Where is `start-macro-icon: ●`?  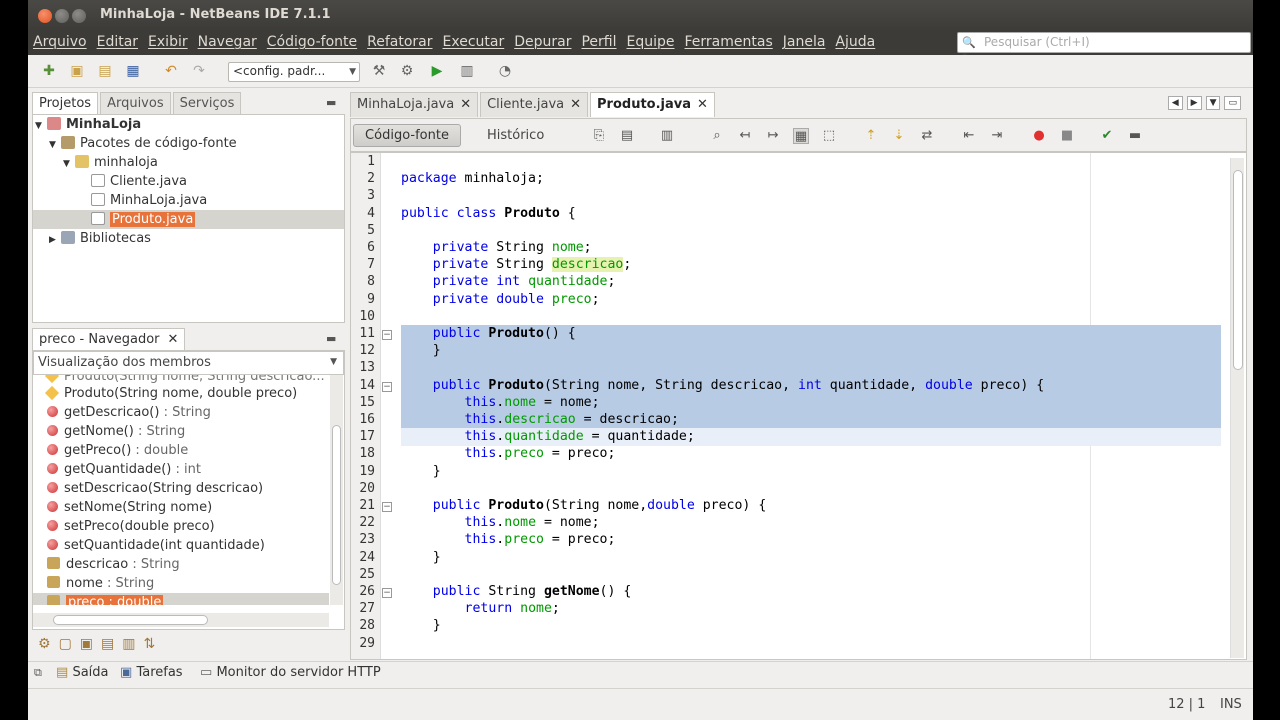 start-macro-icon: ● is located at coordinates (1039, 136).